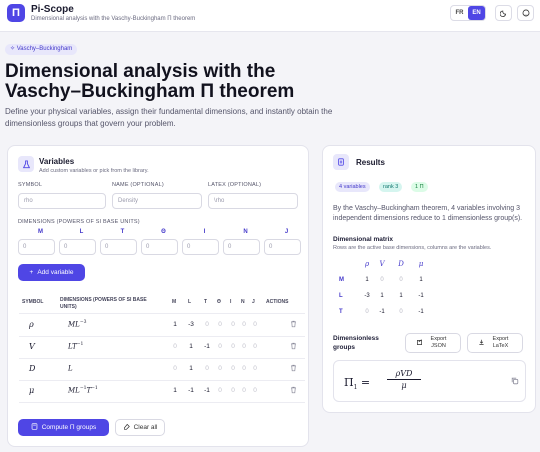 This screenshot has width=540, height=452. Describe the element at coordinates (231, 302) in the screenshot. I see `table-header-i: I` at that location.